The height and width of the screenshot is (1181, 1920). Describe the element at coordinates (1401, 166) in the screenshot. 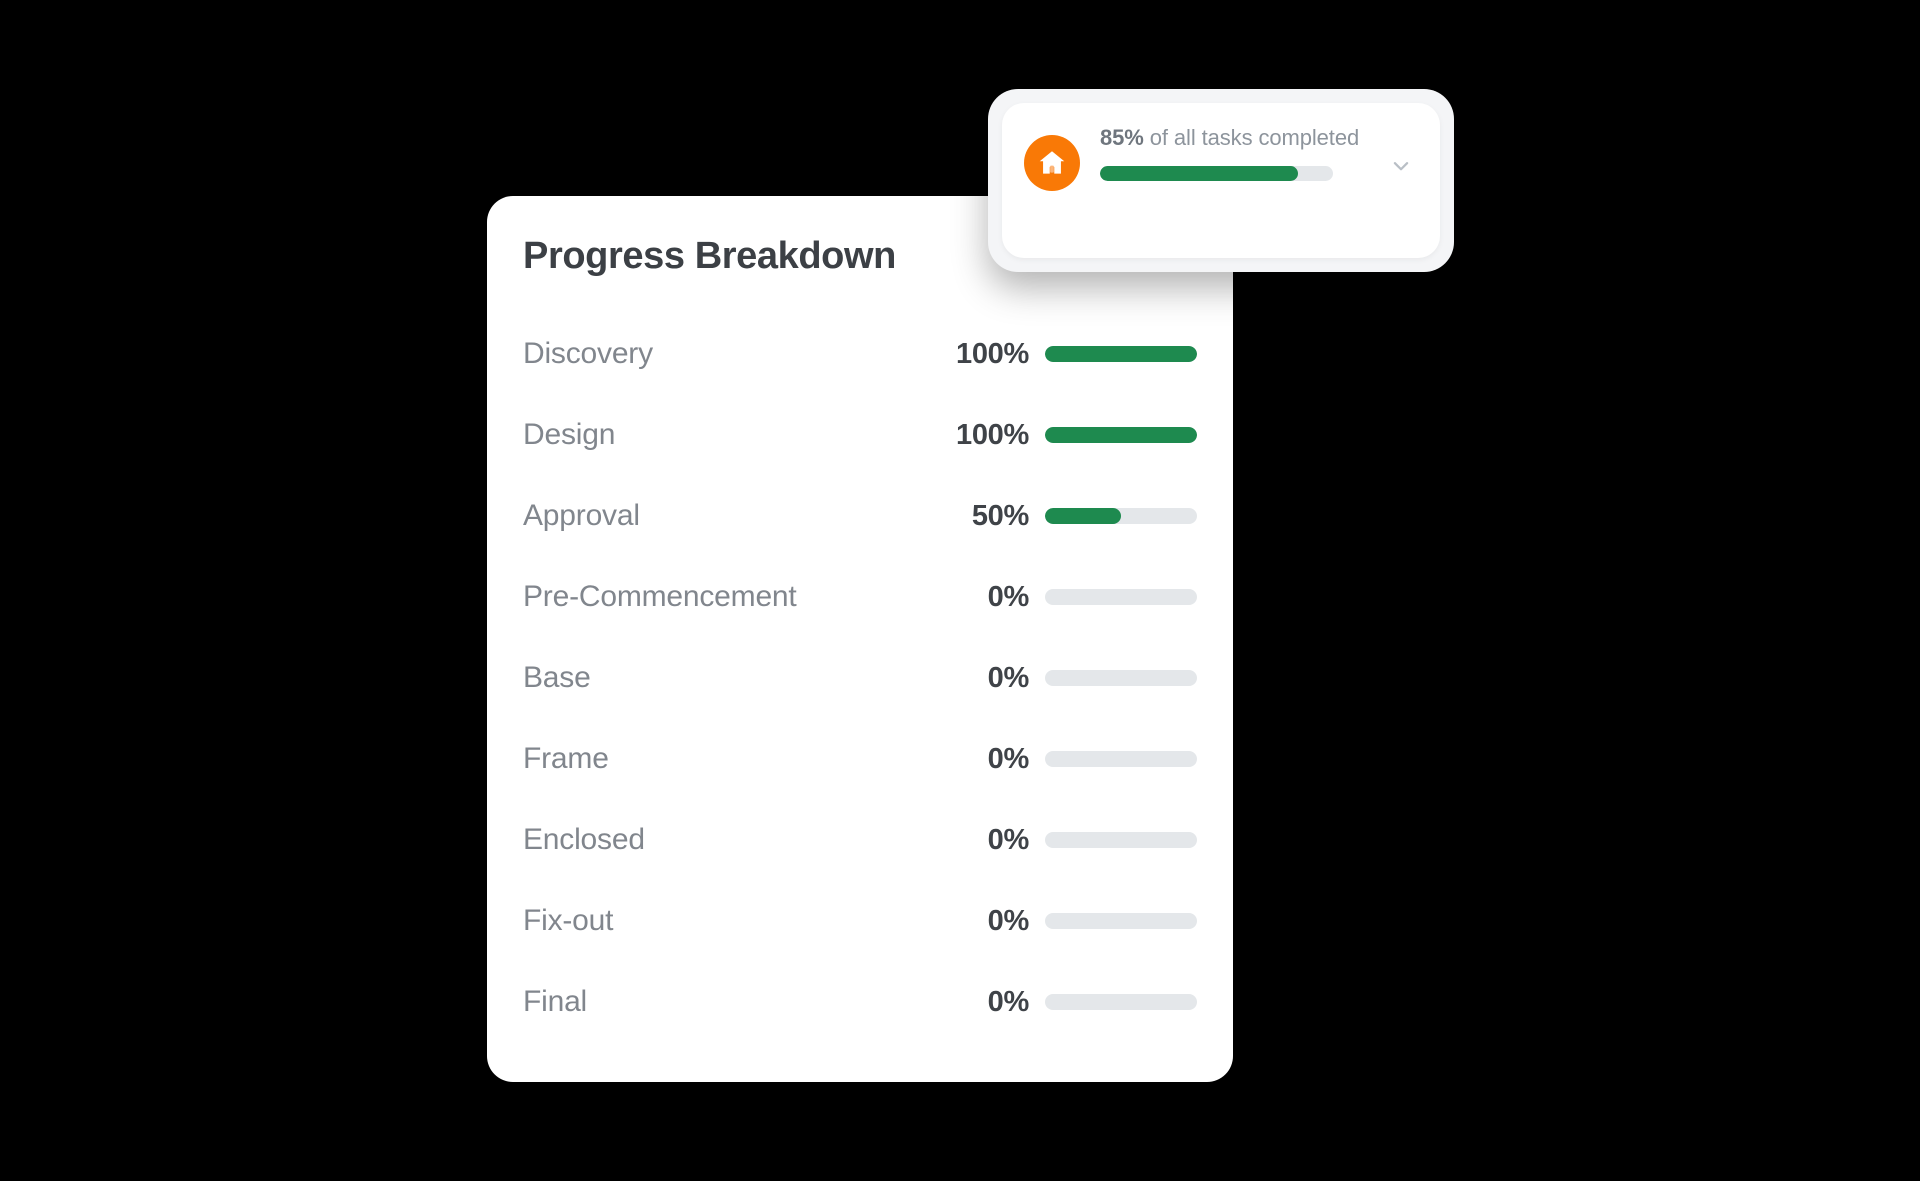

I see `chevron-down-icon` at that location.